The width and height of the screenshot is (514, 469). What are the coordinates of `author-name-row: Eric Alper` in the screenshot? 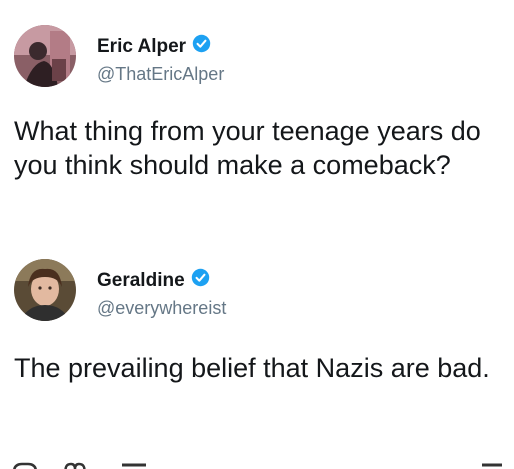 It's located at (154, 46).